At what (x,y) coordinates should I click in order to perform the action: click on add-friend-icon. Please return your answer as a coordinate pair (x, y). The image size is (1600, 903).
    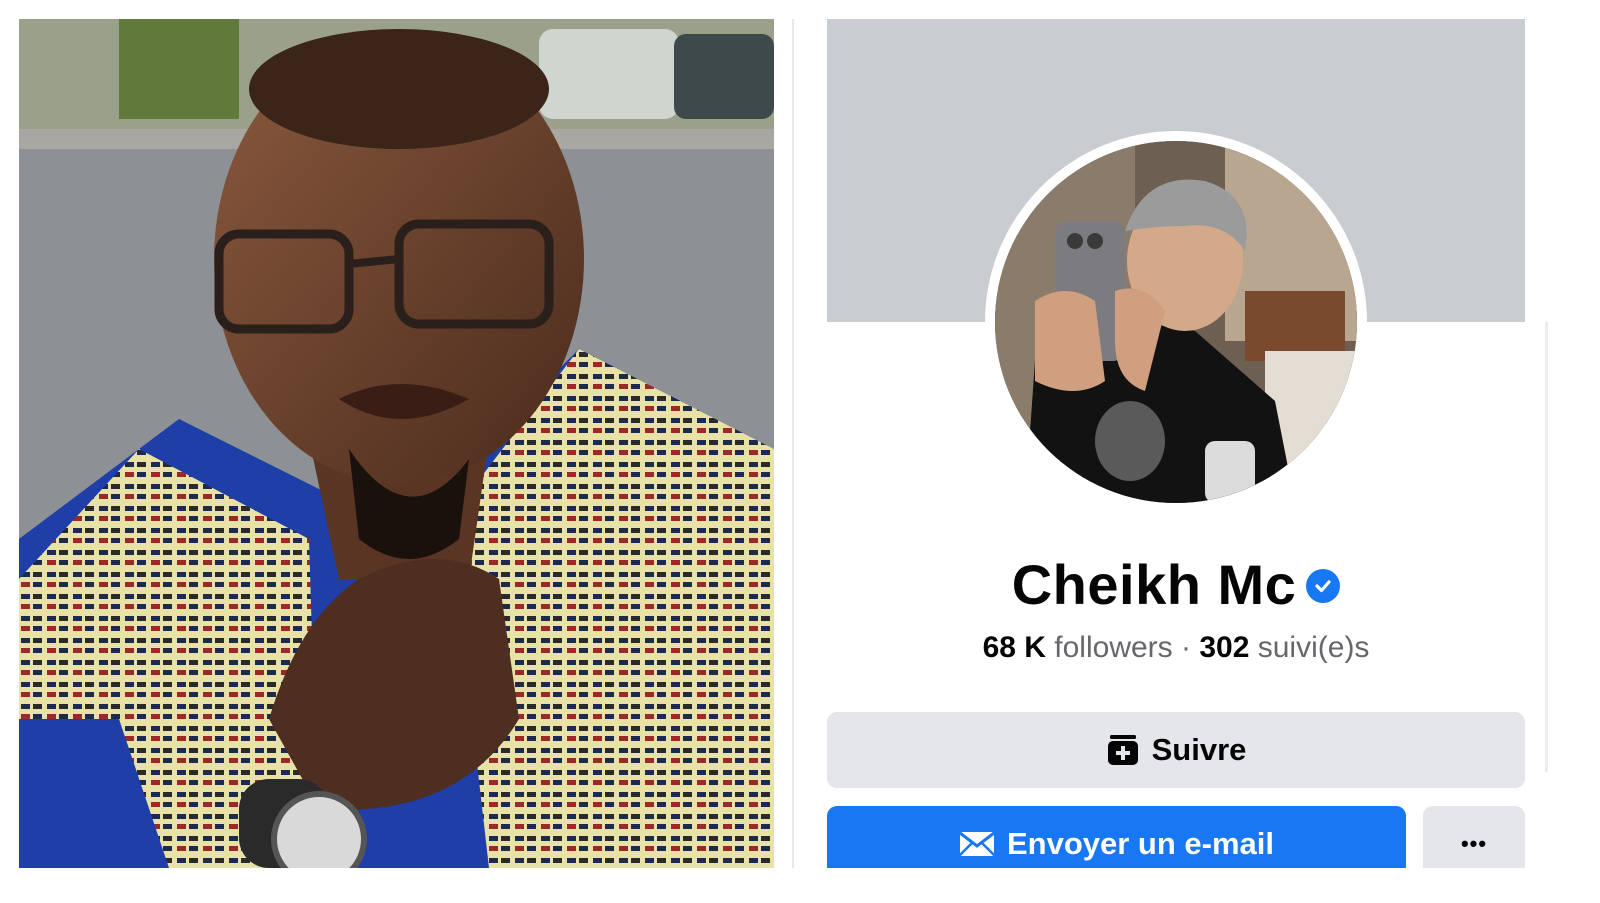
    Looking at the image, I should click on (1123, 750).